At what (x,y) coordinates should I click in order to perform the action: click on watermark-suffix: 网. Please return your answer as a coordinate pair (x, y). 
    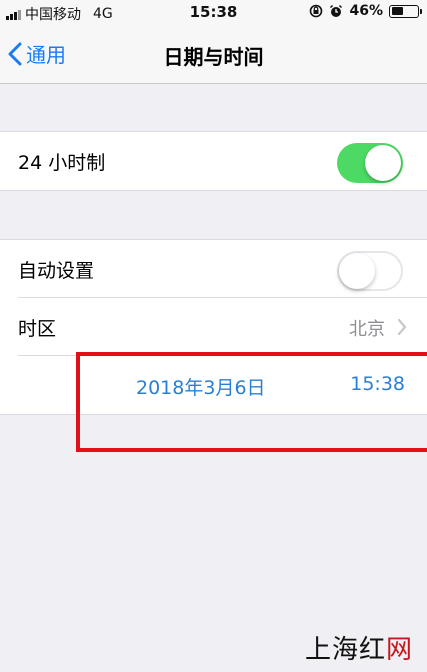
    Looking at the image, I should click on (399, 650).